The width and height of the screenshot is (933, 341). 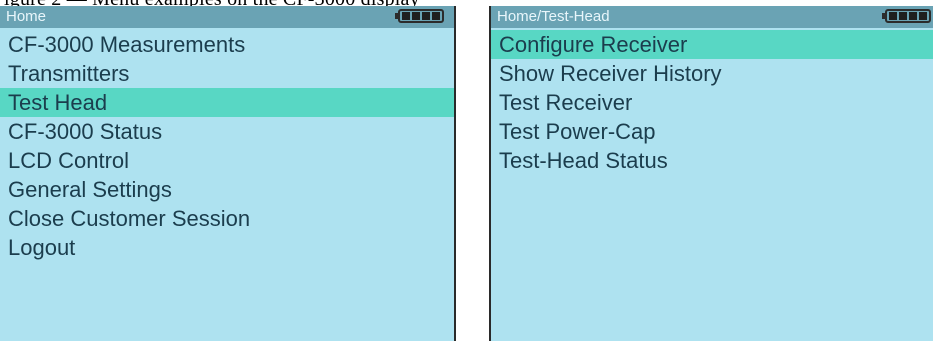 I want to click on breadcrumb: Home/Test-Head, so click(x=553, y=16).